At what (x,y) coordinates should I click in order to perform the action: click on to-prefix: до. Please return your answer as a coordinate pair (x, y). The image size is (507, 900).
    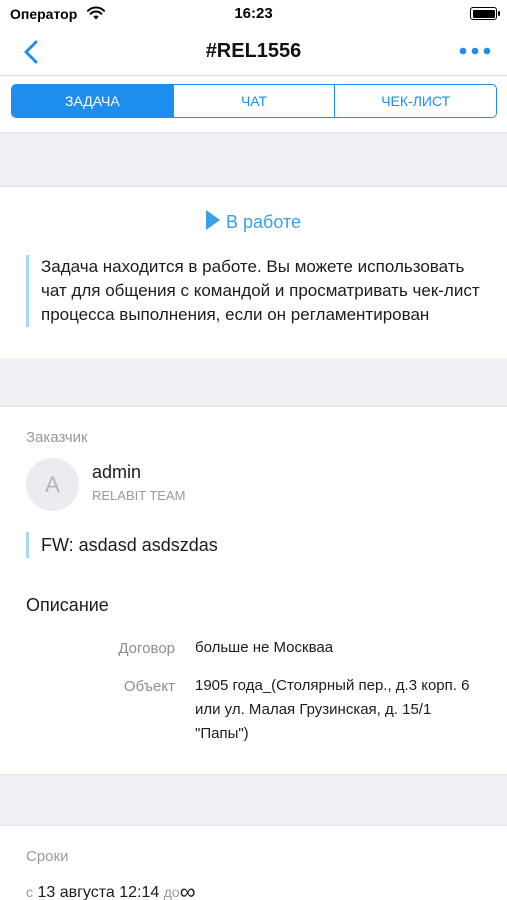
    Looking at the image, I should click on (171, 892).